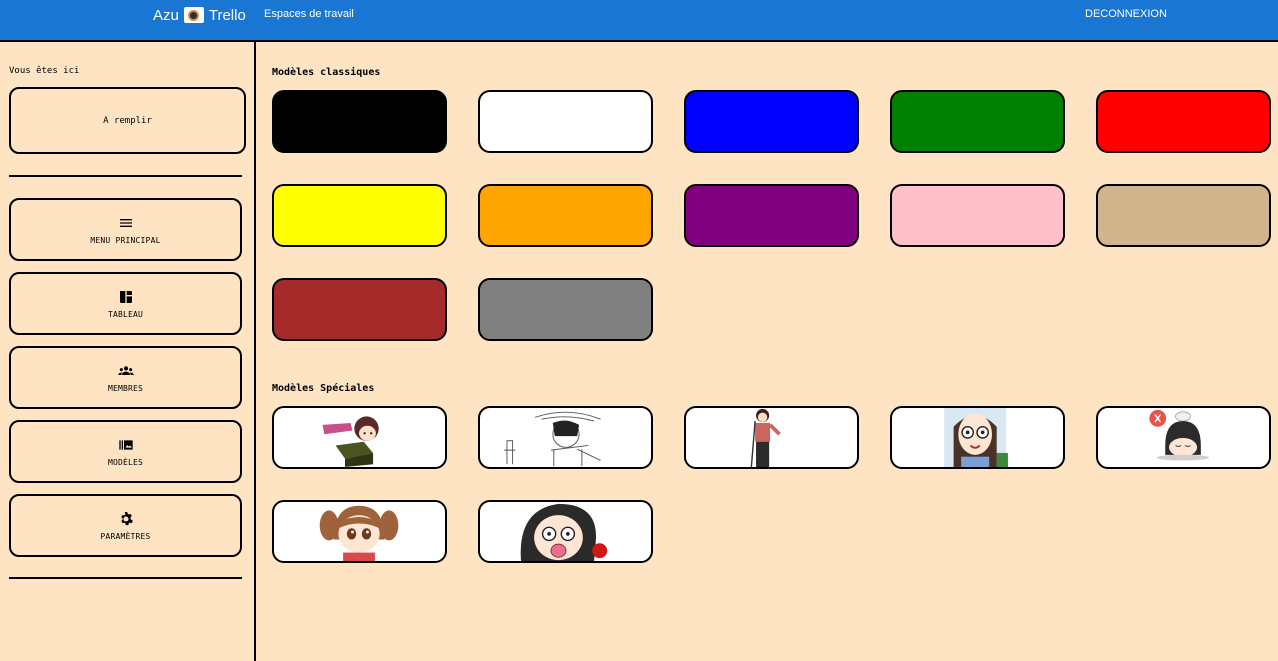  I want to click on sidebar-item-main-menu: MENU PRINCIPAL, so click(125, 229).